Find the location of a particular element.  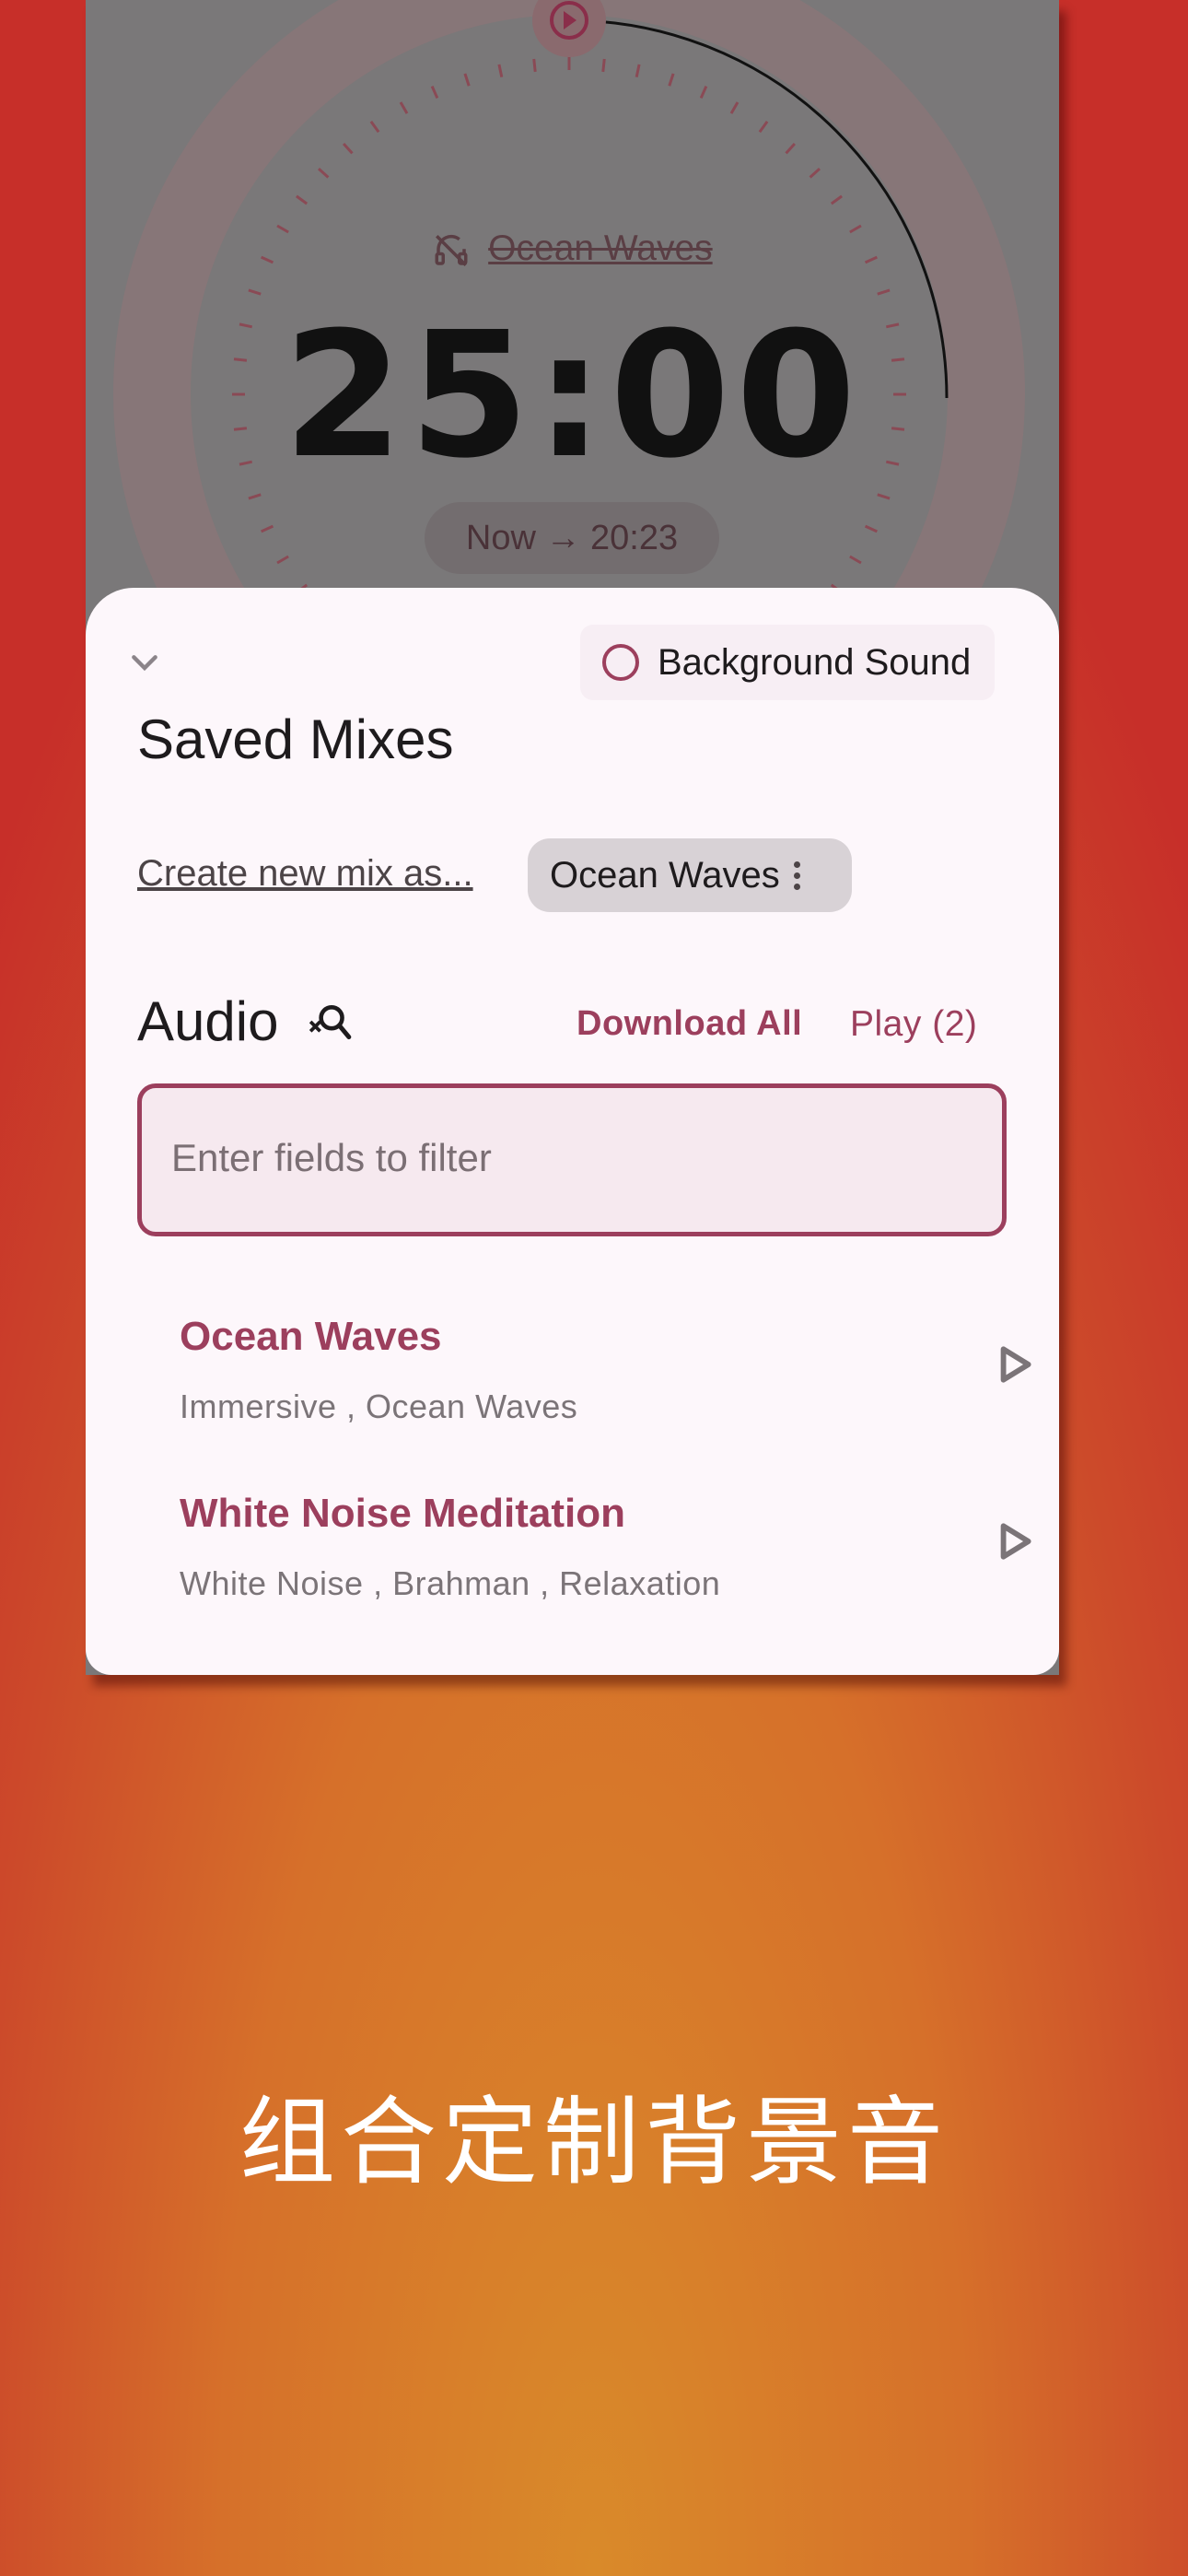

mix-chip-label: Ocean Waves is located at coordinates (665, 875).